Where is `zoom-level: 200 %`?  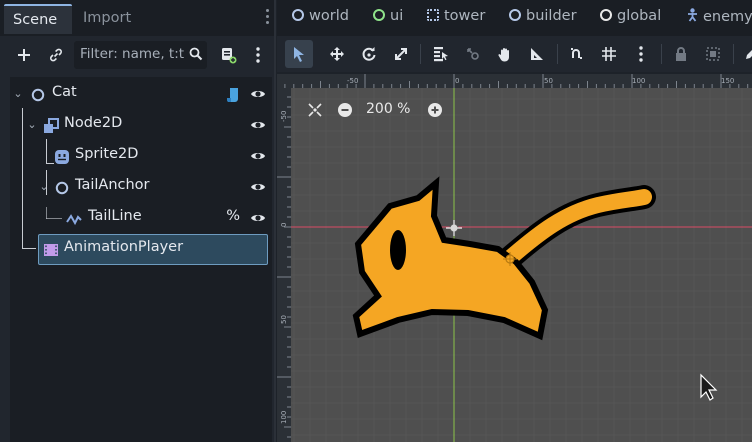 zoom-level: 200 % is located at coordinates (388, 109).